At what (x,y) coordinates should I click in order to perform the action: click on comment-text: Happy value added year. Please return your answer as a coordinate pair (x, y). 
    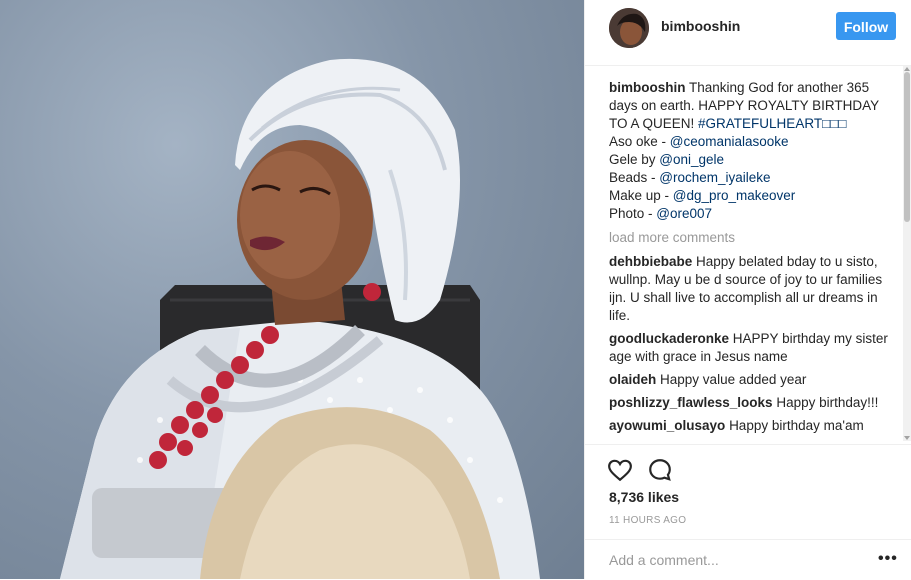
    Looking at the image, I should click on (733, 379).